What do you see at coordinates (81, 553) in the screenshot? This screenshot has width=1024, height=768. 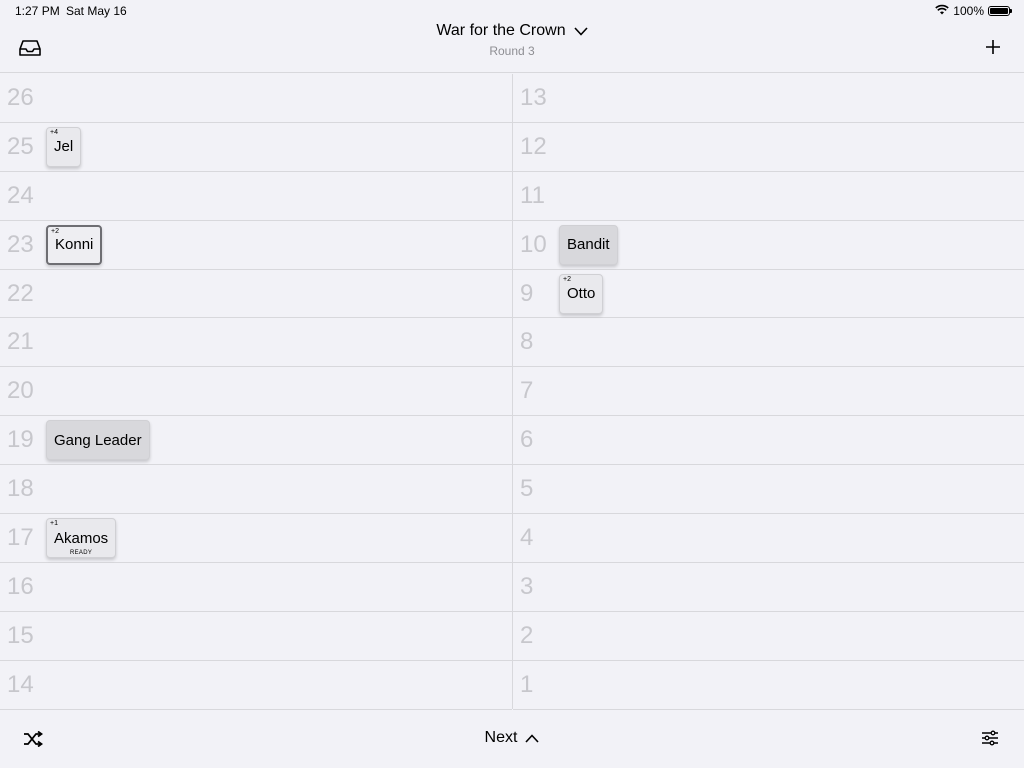 I see `combatant-status: READY` at bounding box center [81, 553].